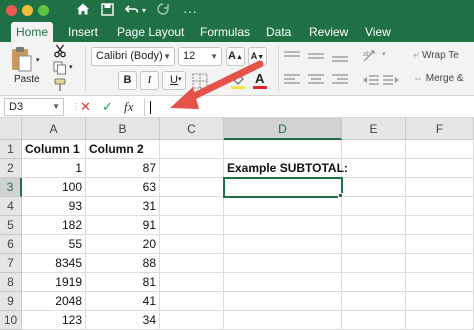  I want to click on annotation-arrow, so click(217, 84).